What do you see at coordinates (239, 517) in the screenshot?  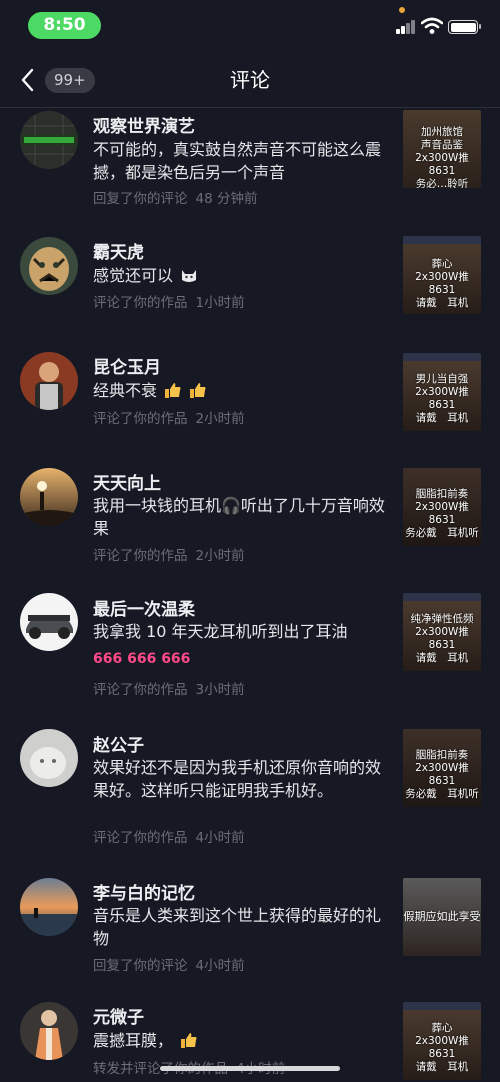 I see `comment-text: 我用一块钱的耳机🎧听出了几十万音响效果` at bounding box center [239, 517].